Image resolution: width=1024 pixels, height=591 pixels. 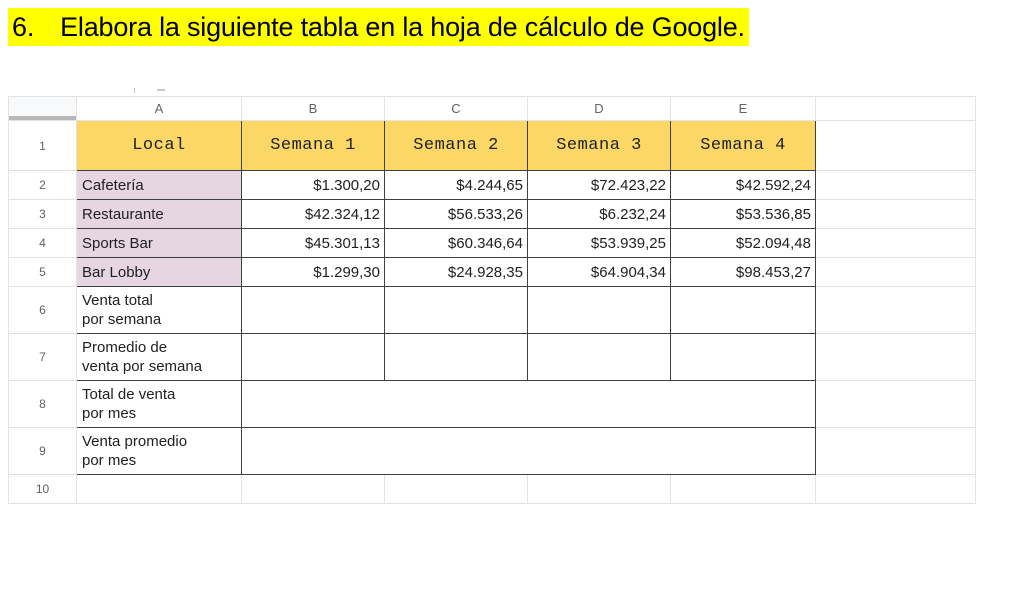 I want to click on column-header-e: E, so click(x=743, y=108).